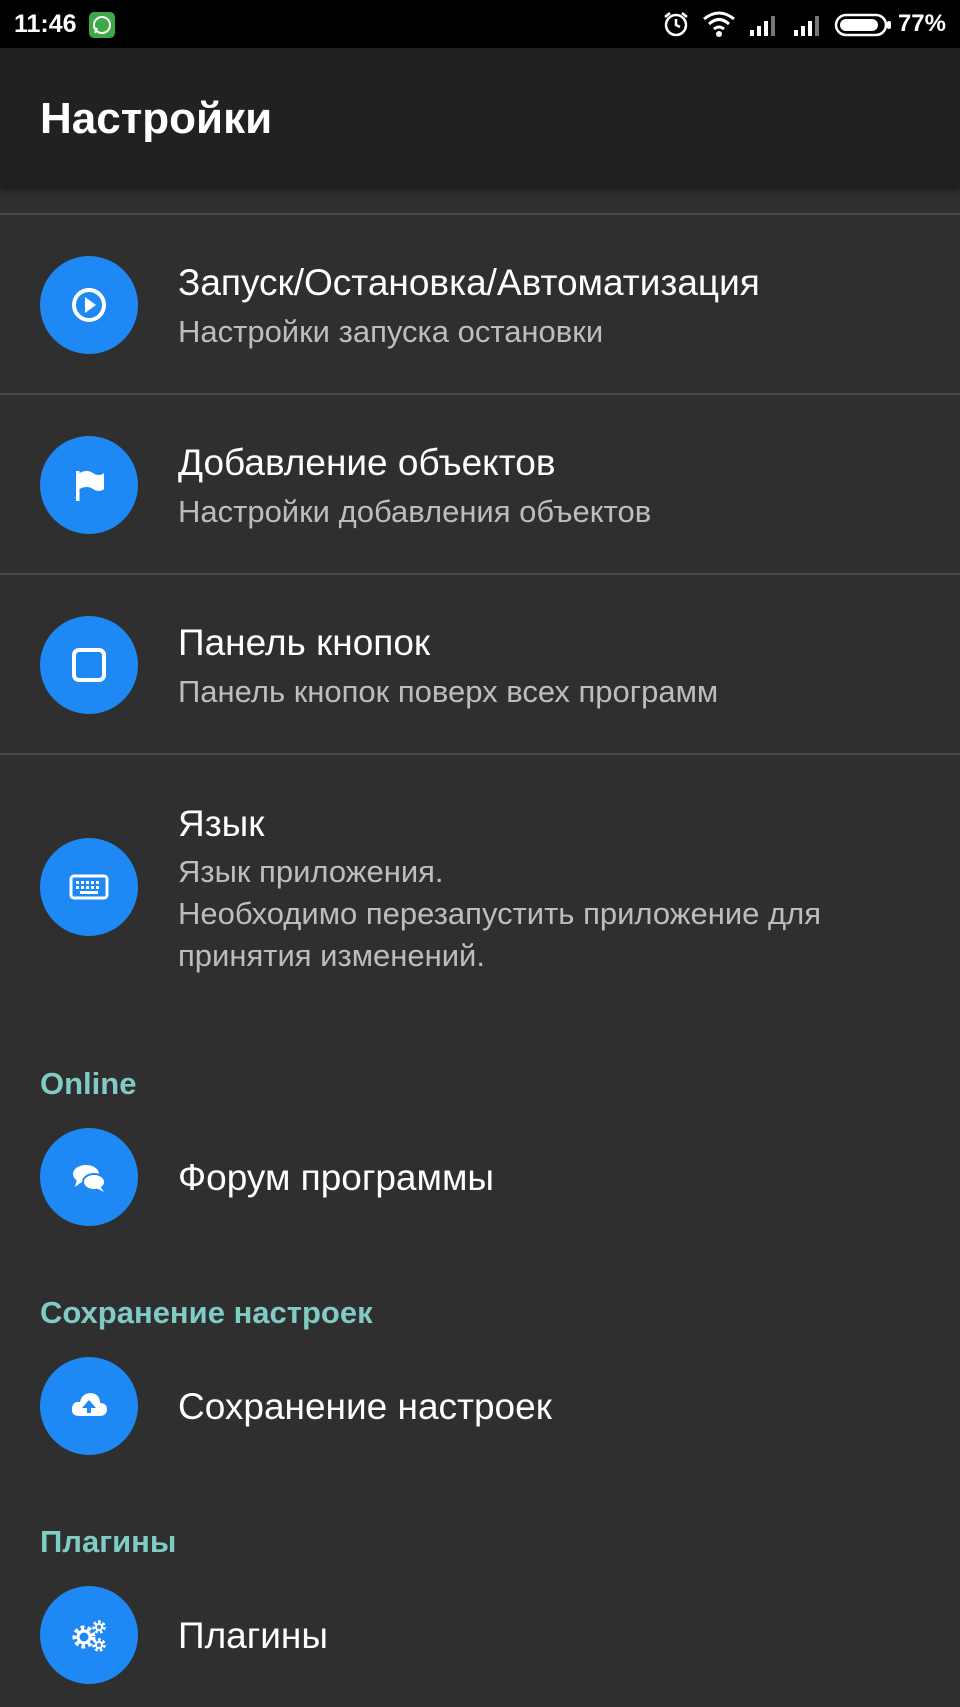  Describe the element at coordinates (89, 1406) in the screenshot. I see `cloud-upload-icon` at that location.